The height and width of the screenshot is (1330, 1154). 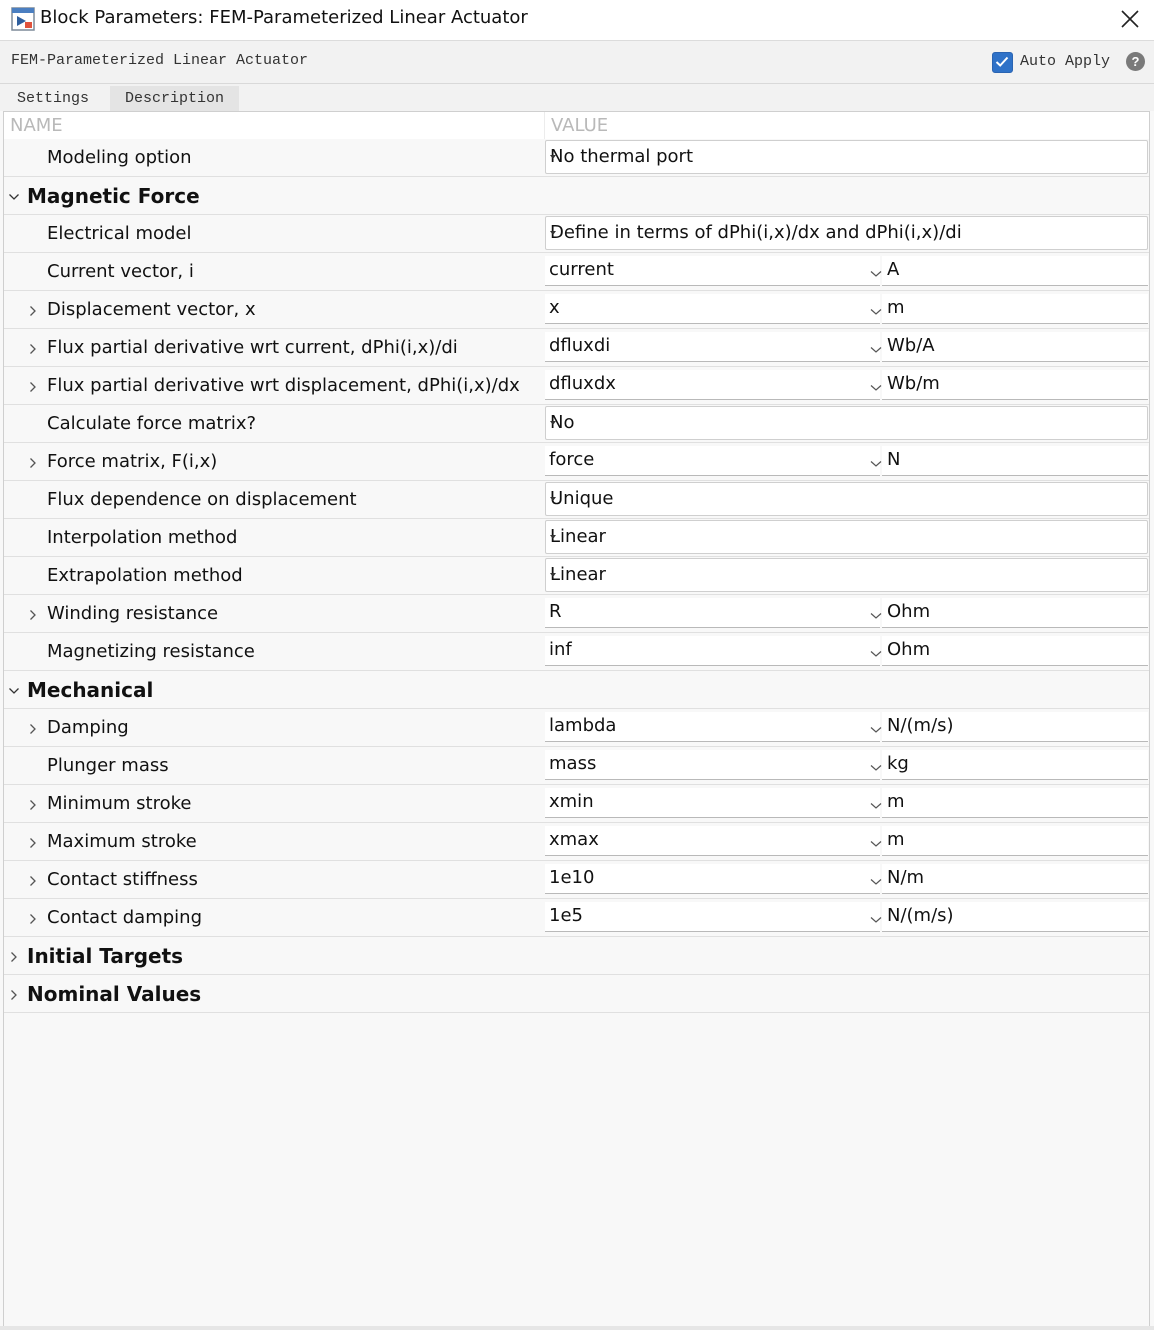 What do you see at coordinates (846, 423) in the screenshot?
I see `calculate-force-matrix-dropdown: No` at bounding box center [846, 423].